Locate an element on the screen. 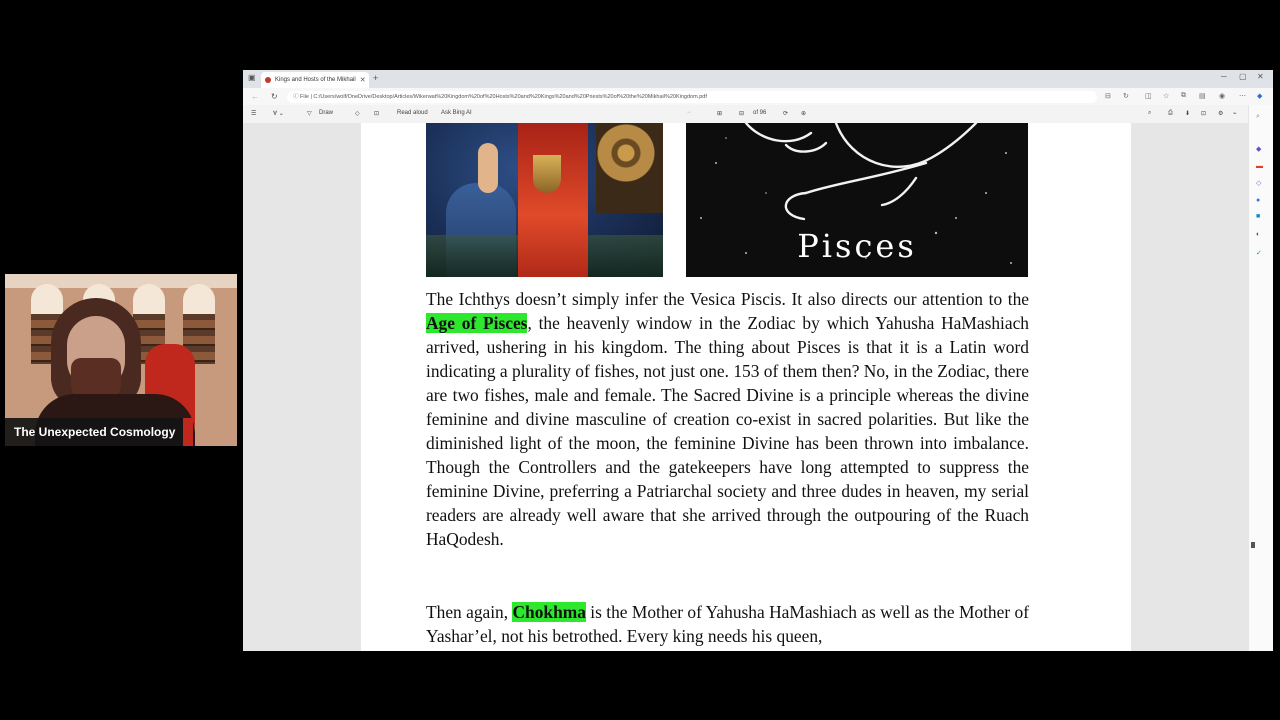 Image resolution: width=1280 pixels, height=720 pixels. collections-icon: ▤ is located at coordinates (1202, 96).